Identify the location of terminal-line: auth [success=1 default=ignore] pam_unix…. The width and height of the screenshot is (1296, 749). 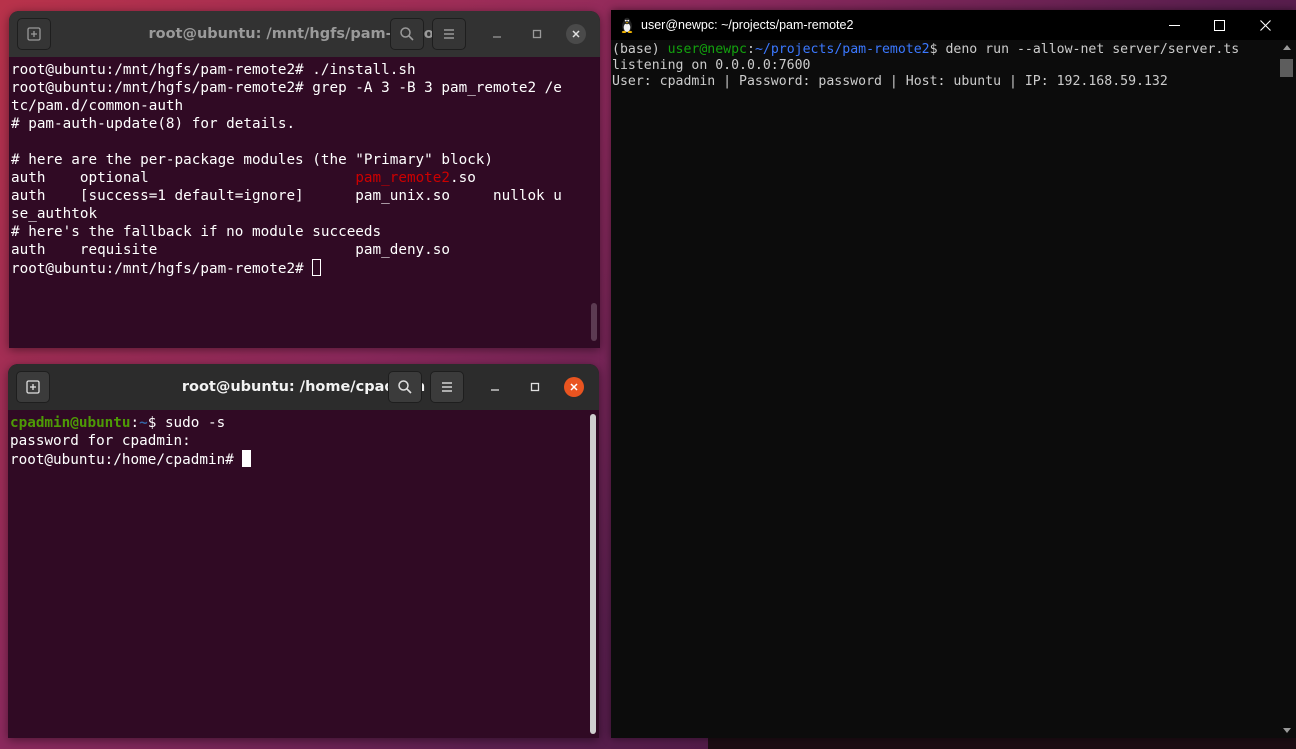
(305, 196).